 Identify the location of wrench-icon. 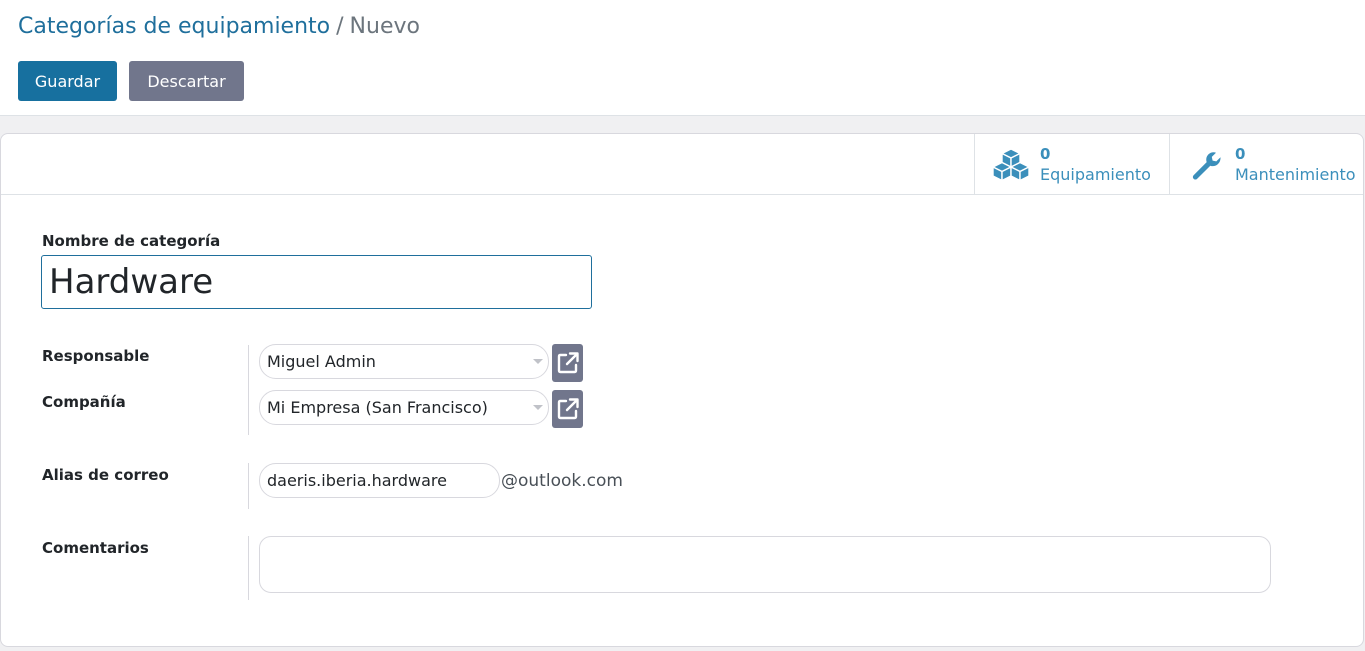
(1206, 166).